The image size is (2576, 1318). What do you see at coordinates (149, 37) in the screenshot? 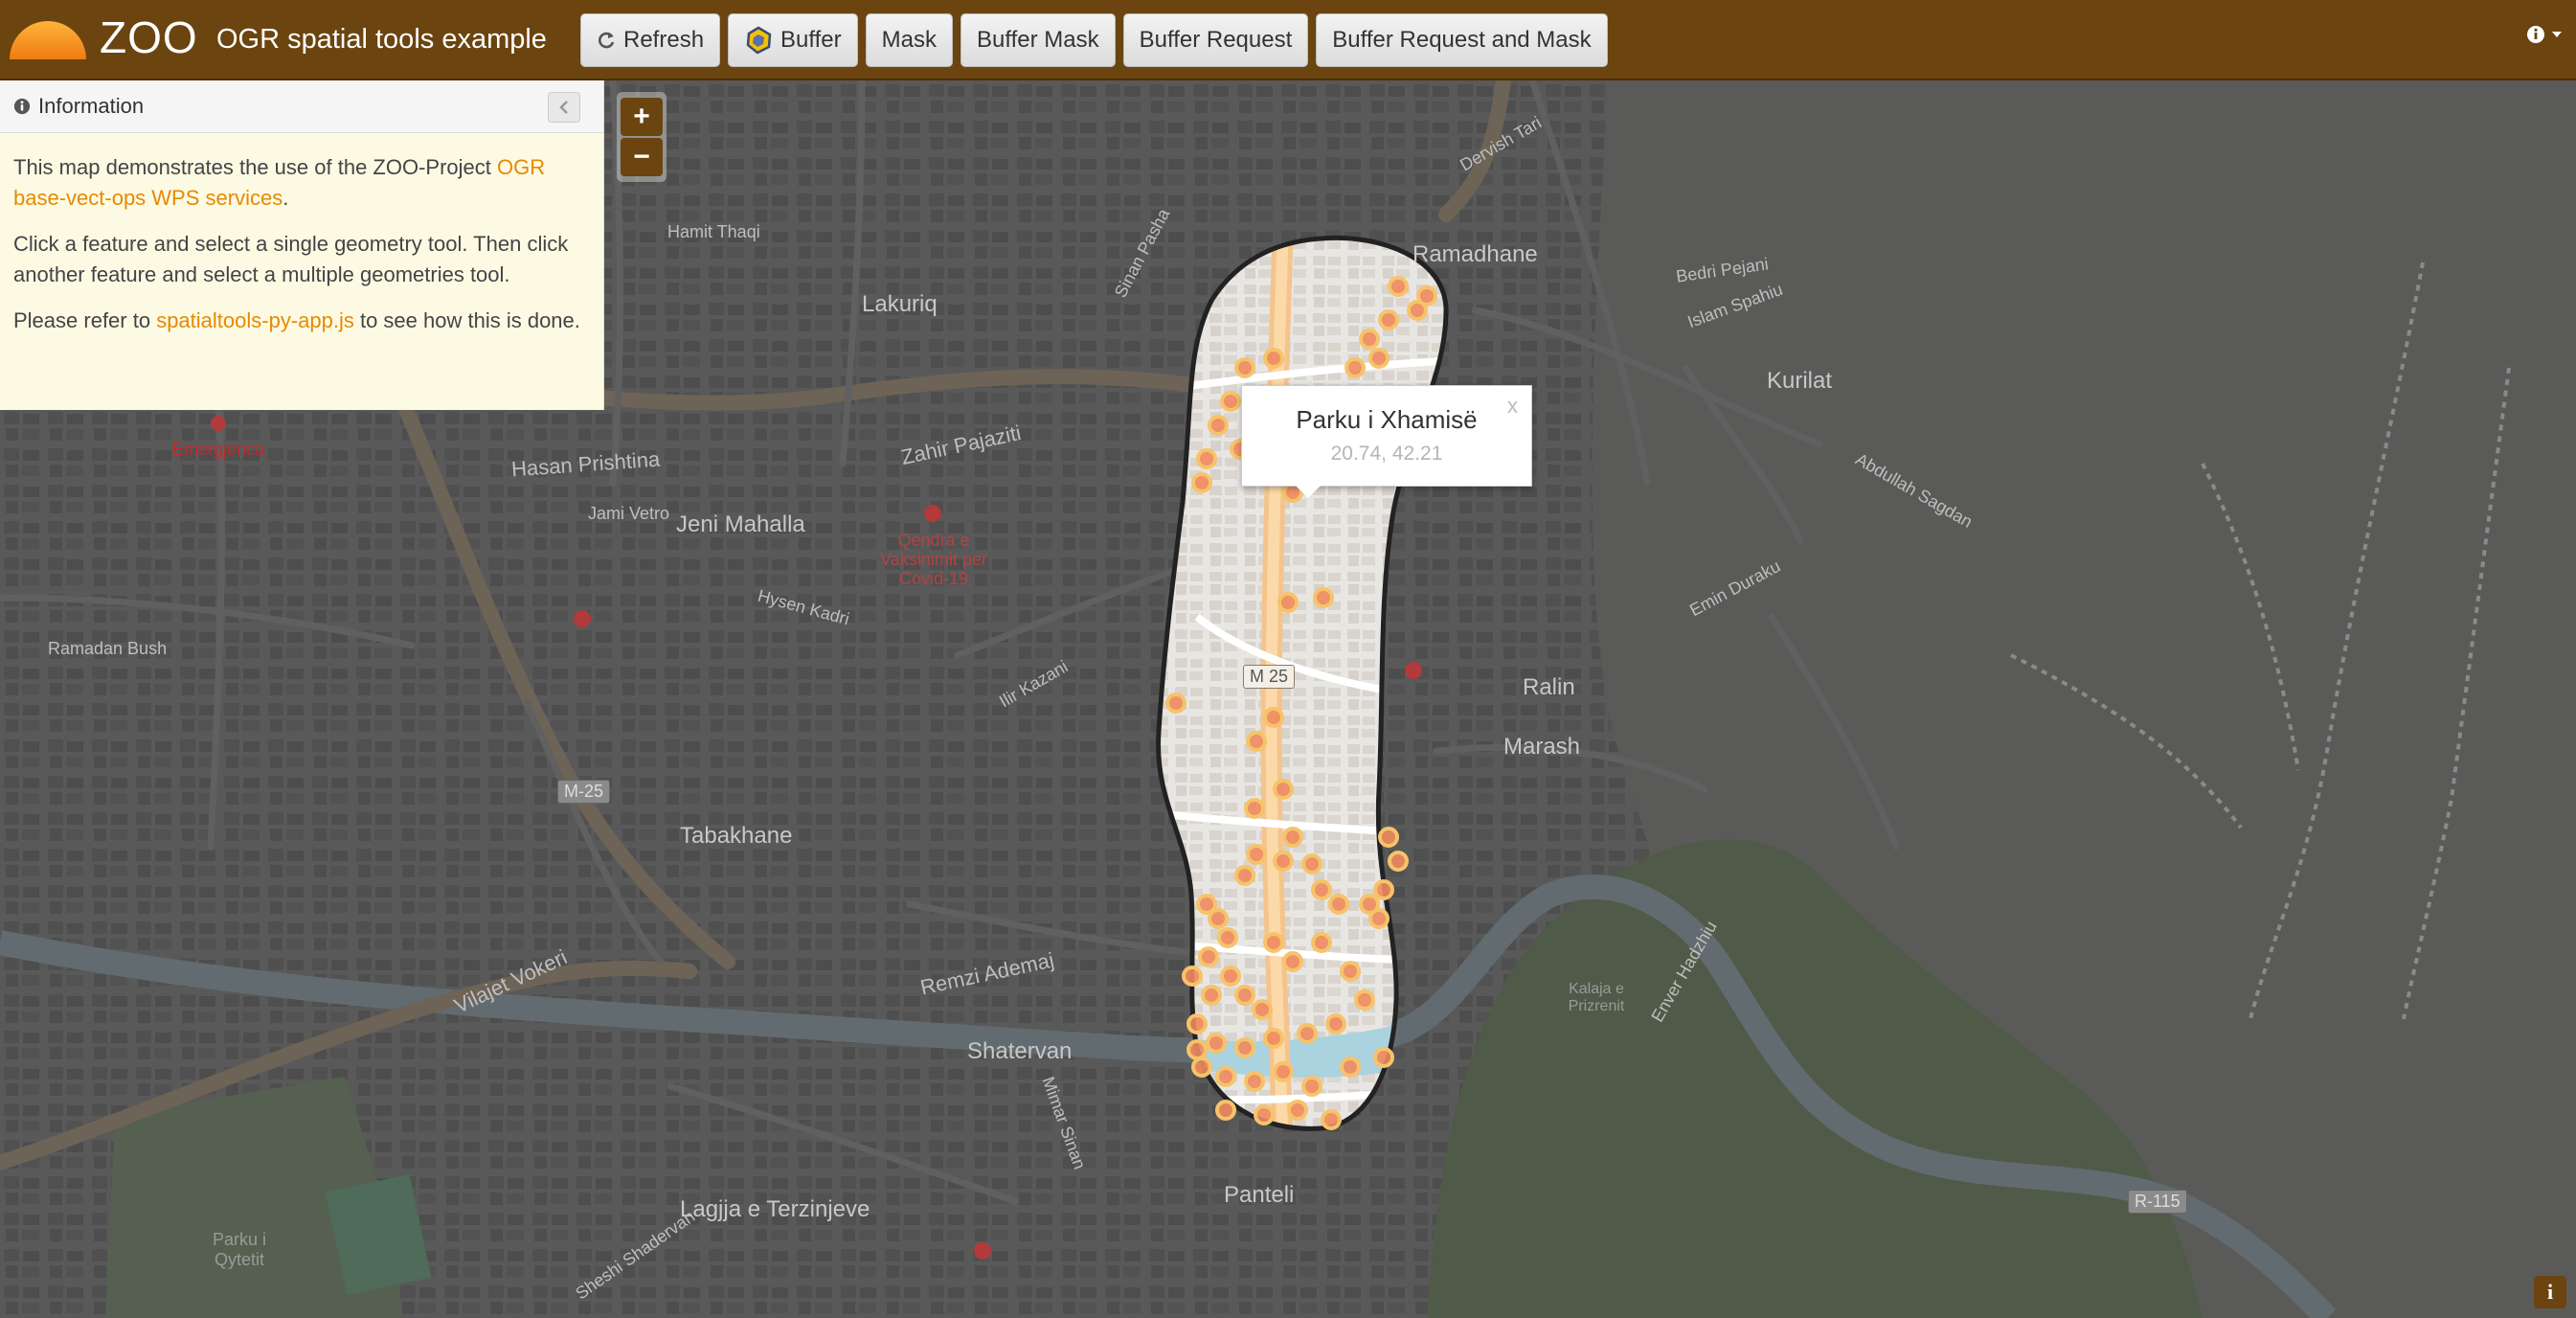
I see `brand-name: ZOO` at bounding box center [149, 37].